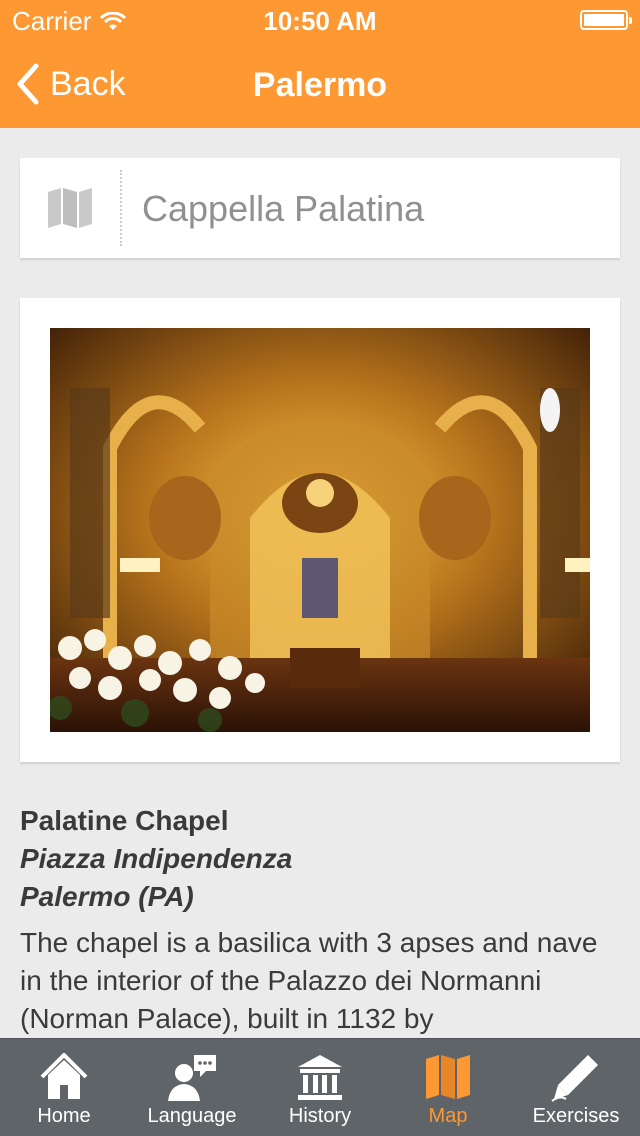 This screenshot has width=640, height=1136. I want to click on navigation-bar: Back Palermo, so click(320, 84).